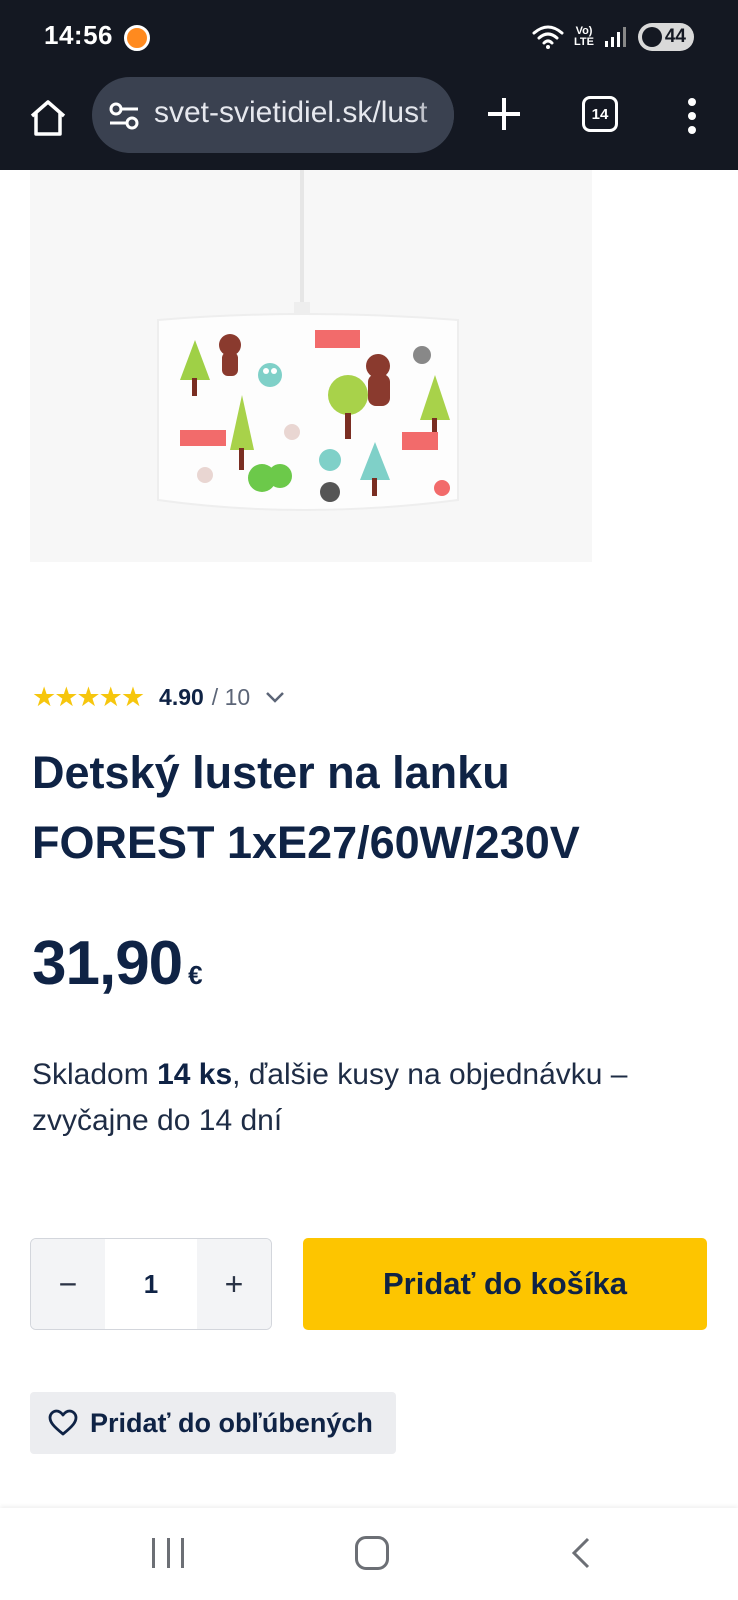 The height and width of the screenshot is (1600, 738). I want to click on stock-prefix: Skladom, so click(95, 1074).